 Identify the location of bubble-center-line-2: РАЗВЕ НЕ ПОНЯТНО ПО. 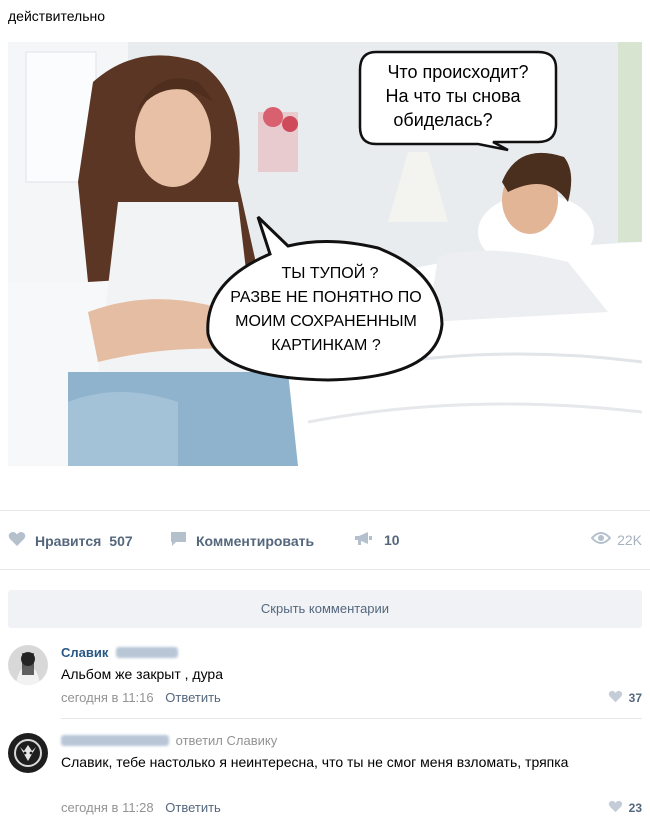
(325, 297).